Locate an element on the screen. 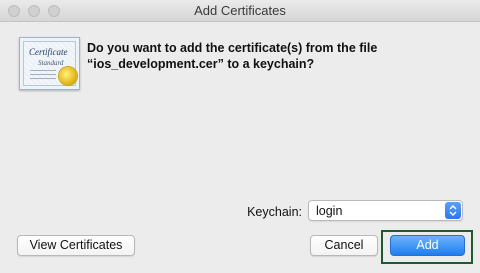 The height and width of the screenshot is (273, 480). keychain-label: Keychain: is located at coordinates (274, 212).